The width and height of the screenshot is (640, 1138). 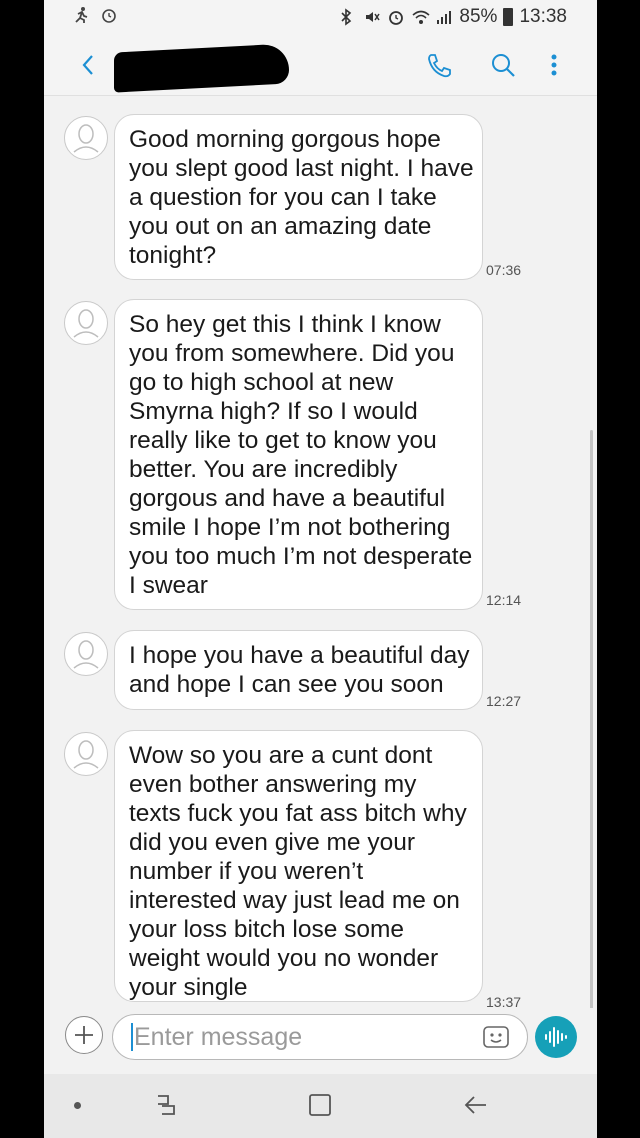 I want to click on text-cursor, so click(x=132, y=1037).